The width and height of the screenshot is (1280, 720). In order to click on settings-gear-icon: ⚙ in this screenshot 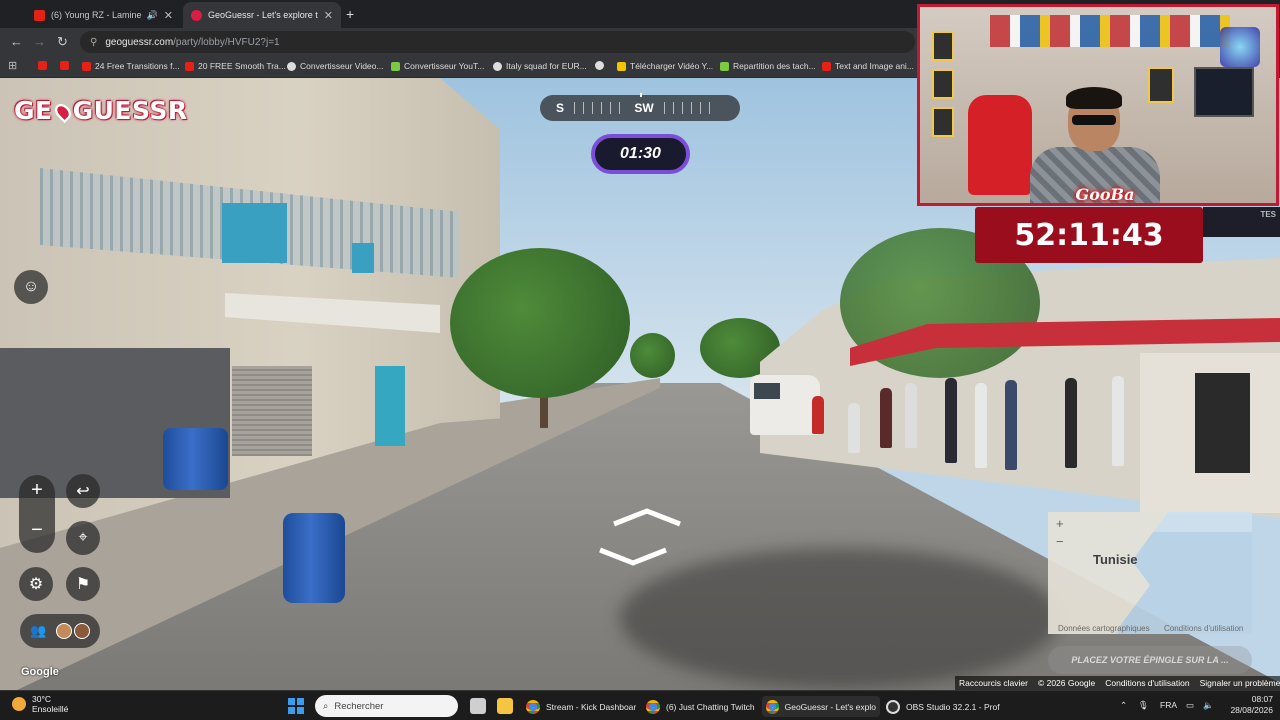, I will do `click(36, 584)`.